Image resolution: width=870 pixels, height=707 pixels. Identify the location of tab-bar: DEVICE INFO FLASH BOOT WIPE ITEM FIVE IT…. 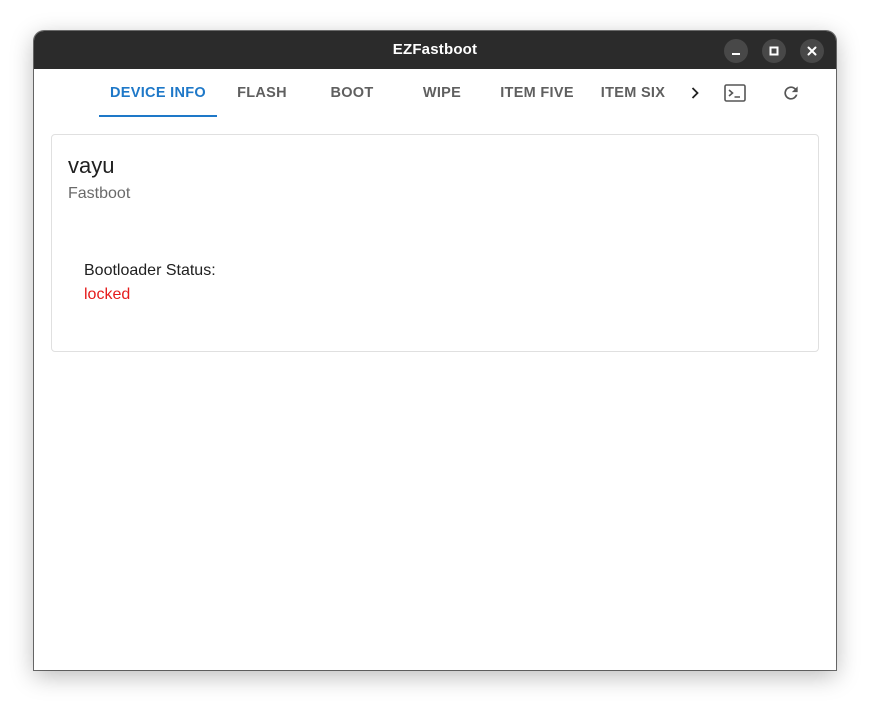
(435, 93).